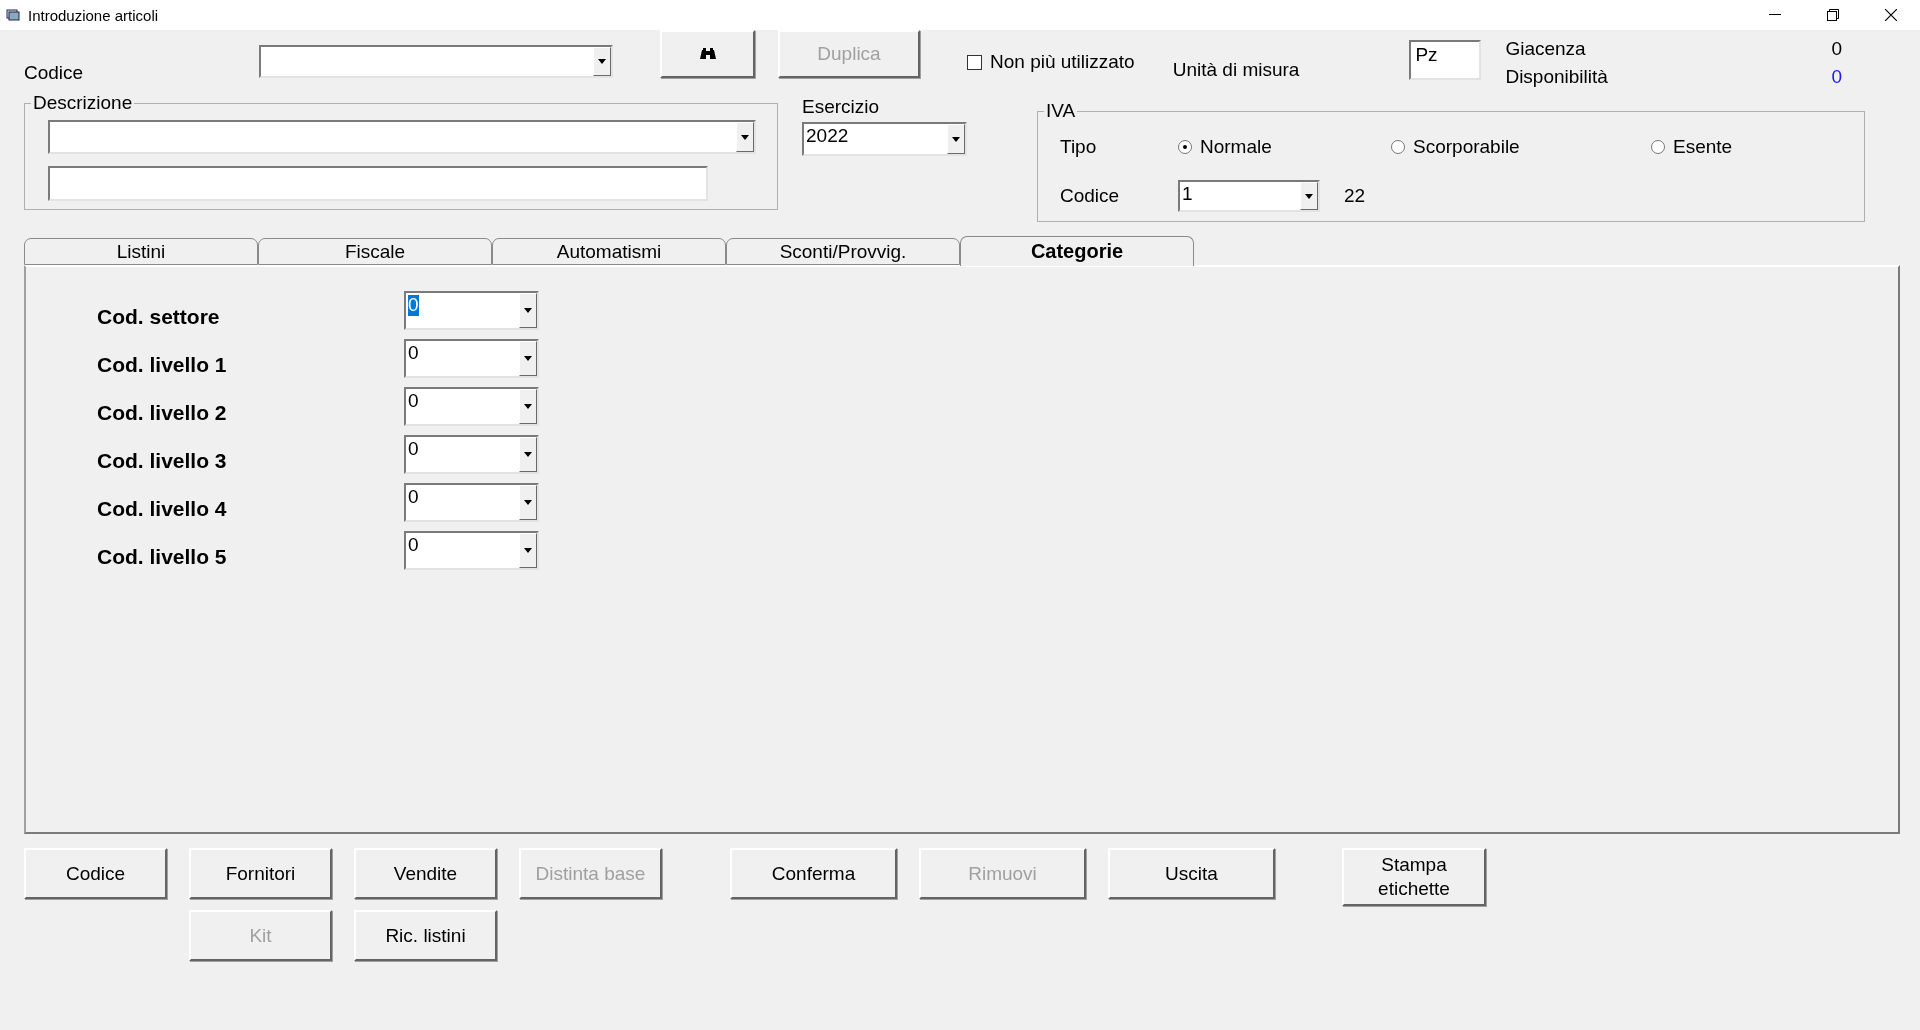 Image resolution: width=1920 pixels, height=1030 pixels. What do you see at coordinates (94, 15) in the screenshot?
I see `window-title: Introduzione articoli` at bounding box center [94, 15].